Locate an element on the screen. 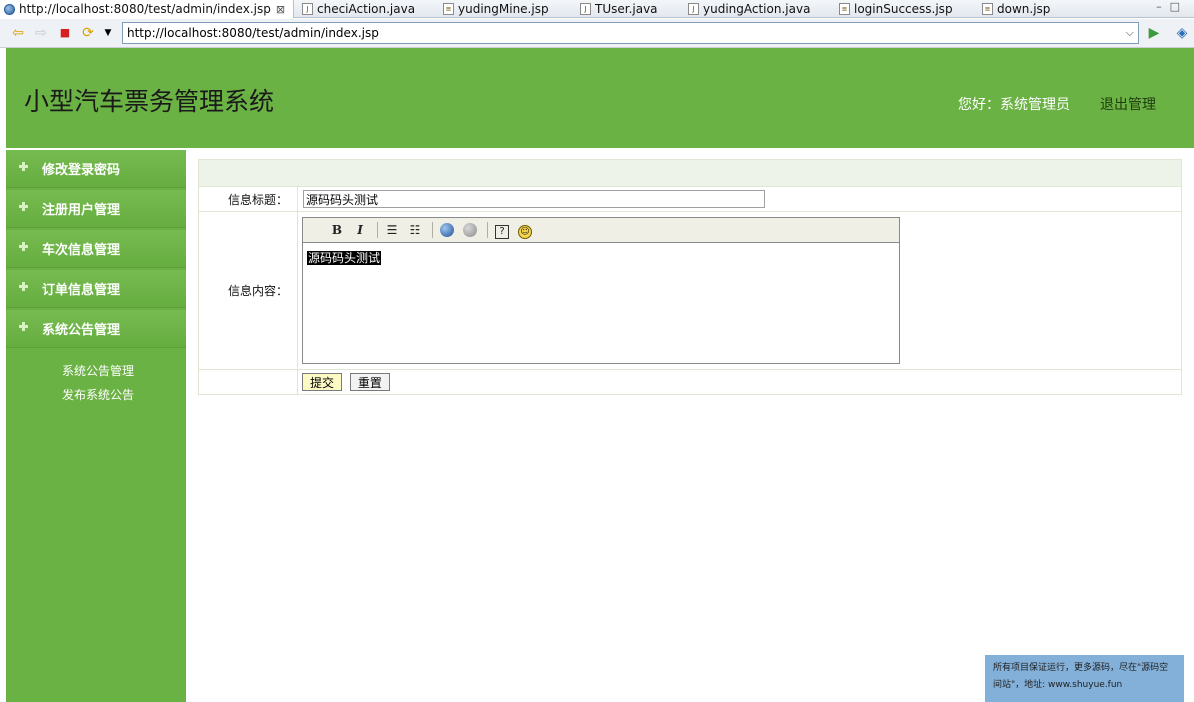  sidebar-item-order-management: 订单信息管理 is located at coordinates (96, 289).